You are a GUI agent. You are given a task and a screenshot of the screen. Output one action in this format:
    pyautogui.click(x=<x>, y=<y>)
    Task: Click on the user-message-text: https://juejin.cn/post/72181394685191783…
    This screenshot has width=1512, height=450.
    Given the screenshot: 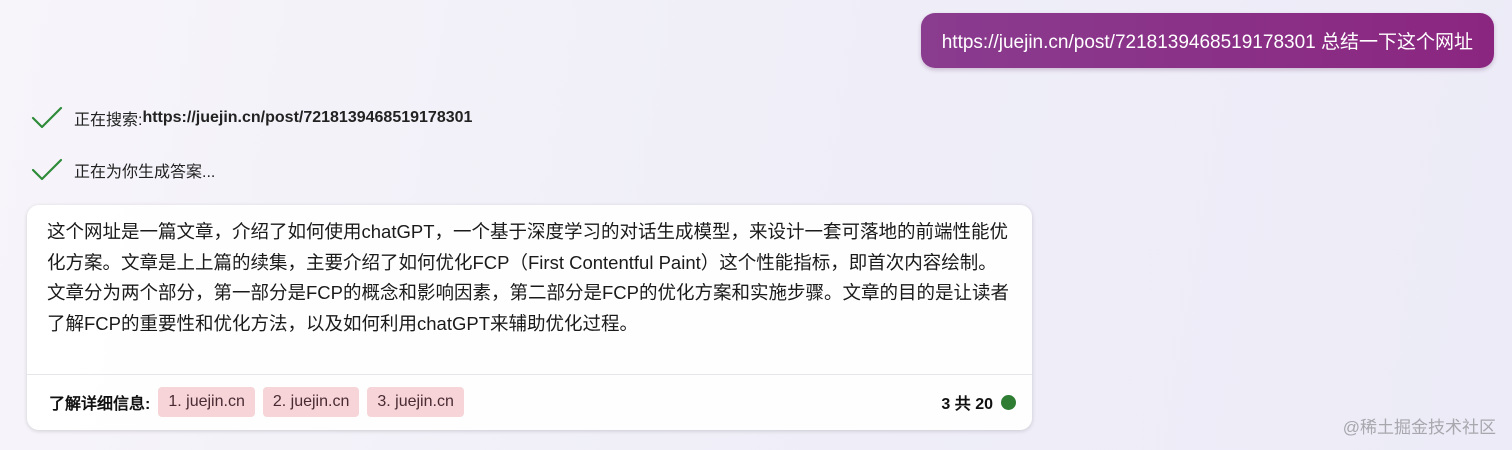 What is the action you would take?
    pyautogui.click(x=1207, y=42)
    